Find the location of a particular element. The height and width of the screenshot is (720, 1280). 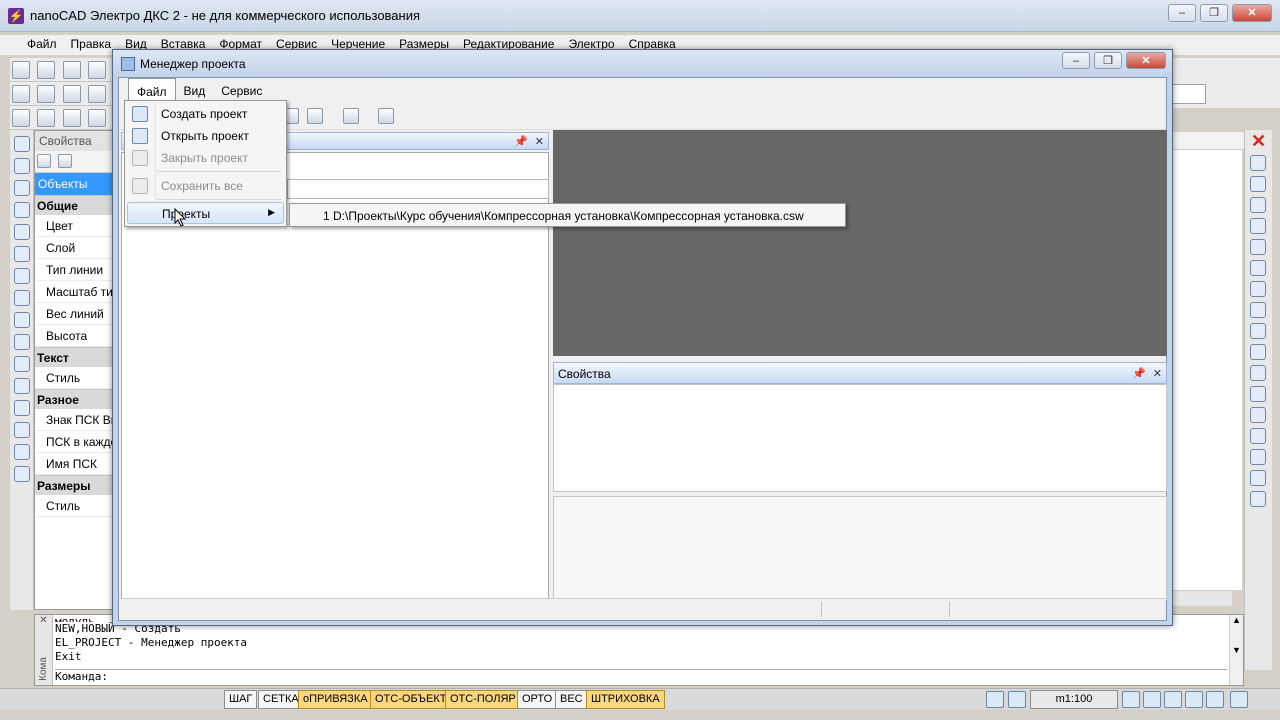

prop-height: Высота is located at coordinates (74, 336).